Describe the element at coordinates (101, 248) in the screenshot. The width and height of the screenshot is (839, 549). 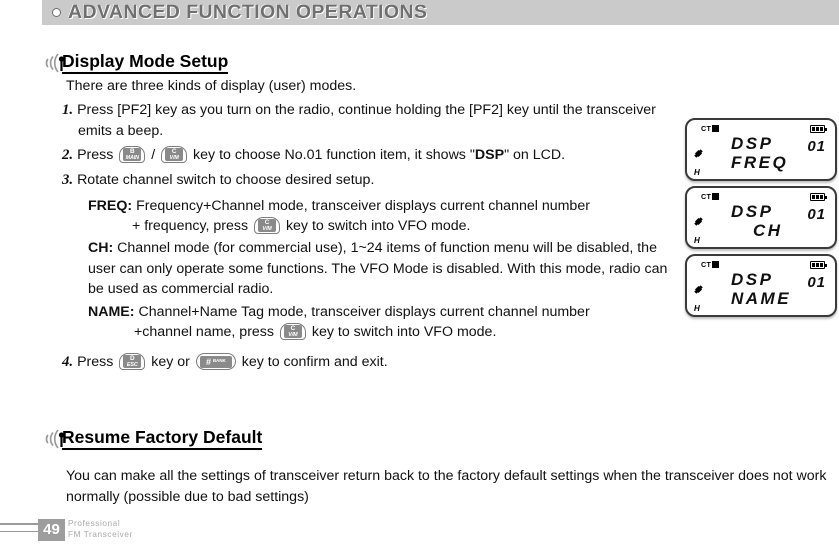
I see `definition-label: CH:` at that location.